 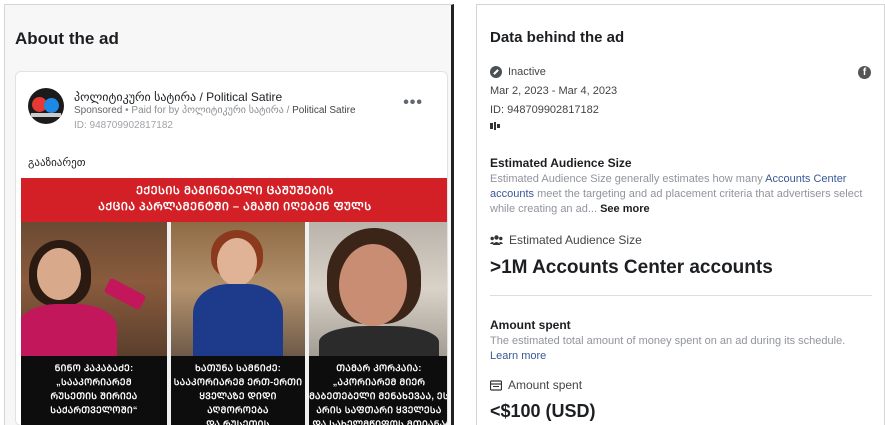 I want to click on banner-line-2: ᲐᲥᲪᲘᲐ ᲞᲐᲠᲚᲐᲛᲔᲜᲢᲨᲘ – ᲐᲛᲐᲨᲘ ᲘᲦᲔᲑᲔᲜ ᲤᲣᲚᲡ, so click(x=235, y=207).